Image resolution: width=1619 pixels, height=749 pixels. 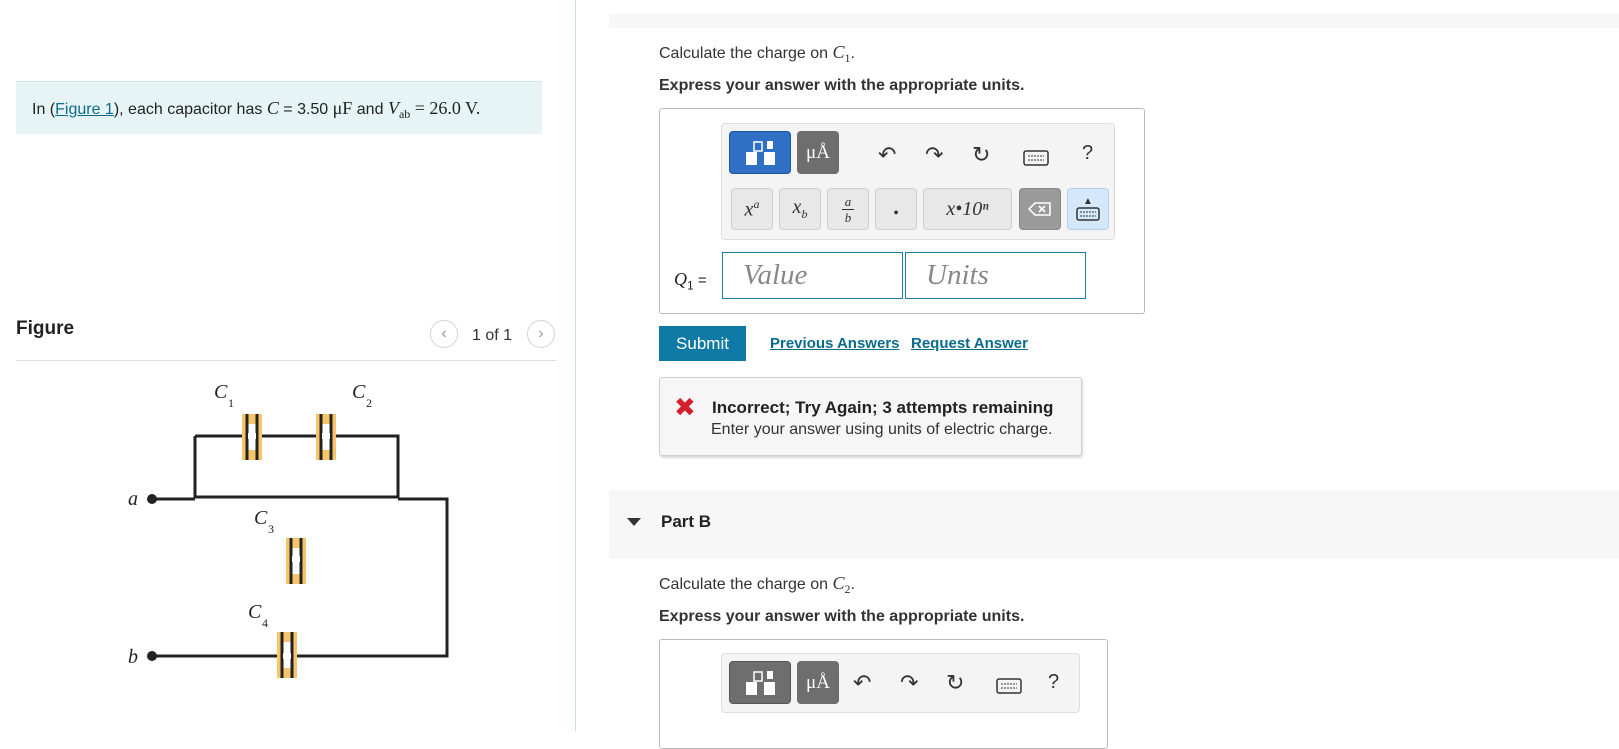 I want to click on templates-icon, so click(x=760, y=152).